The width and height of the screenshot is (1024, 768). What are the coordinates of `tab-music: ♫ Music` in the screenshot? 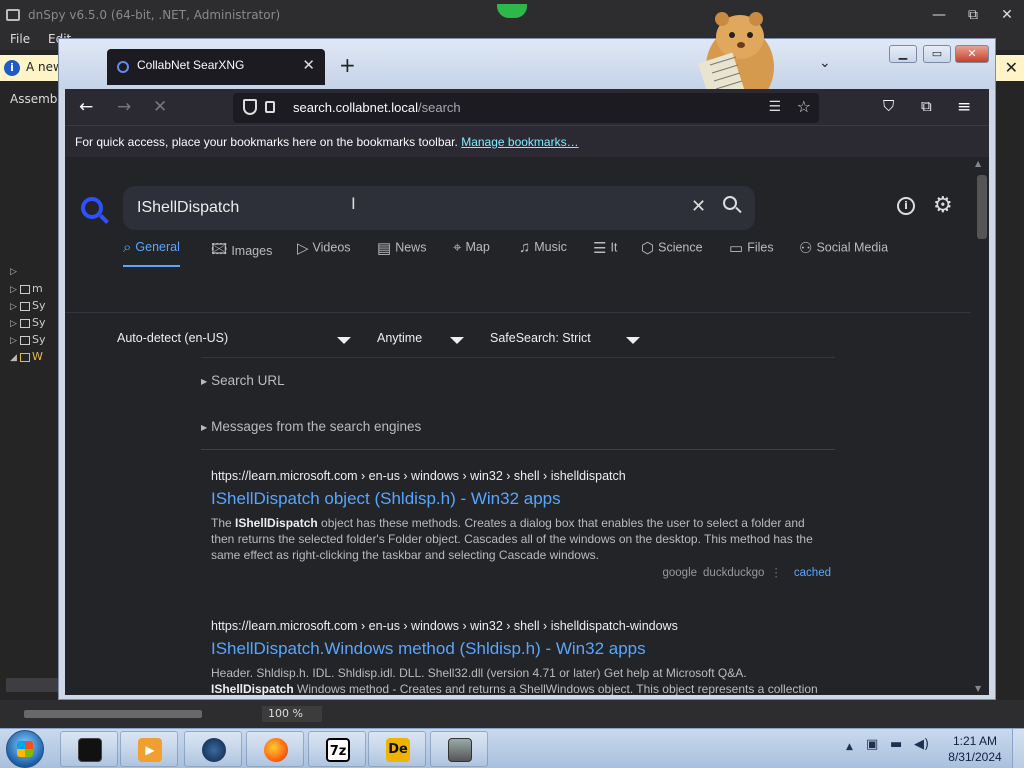 It's located at (543, 253).